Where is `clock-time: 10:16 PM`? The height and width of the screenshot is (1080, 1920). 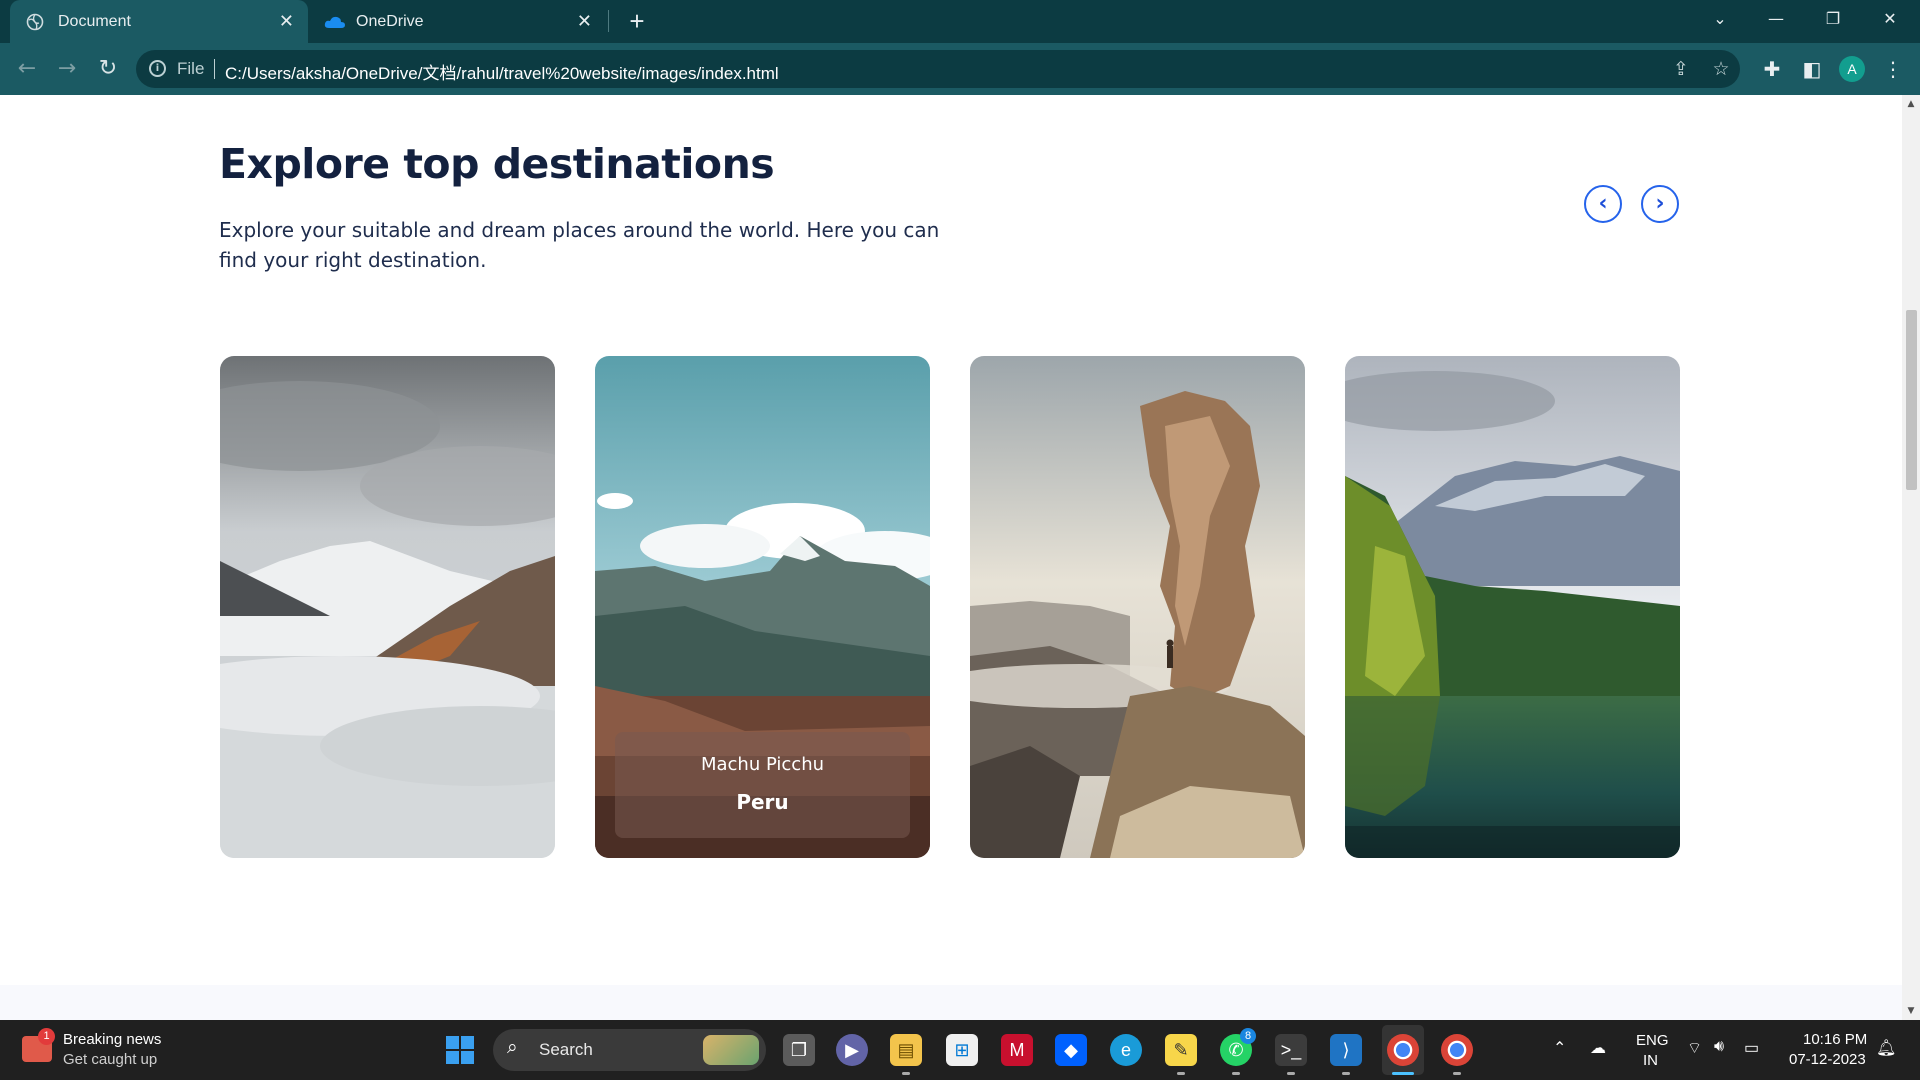 clock-time: 10:16 PM is located at coordinates (1835, 1039).